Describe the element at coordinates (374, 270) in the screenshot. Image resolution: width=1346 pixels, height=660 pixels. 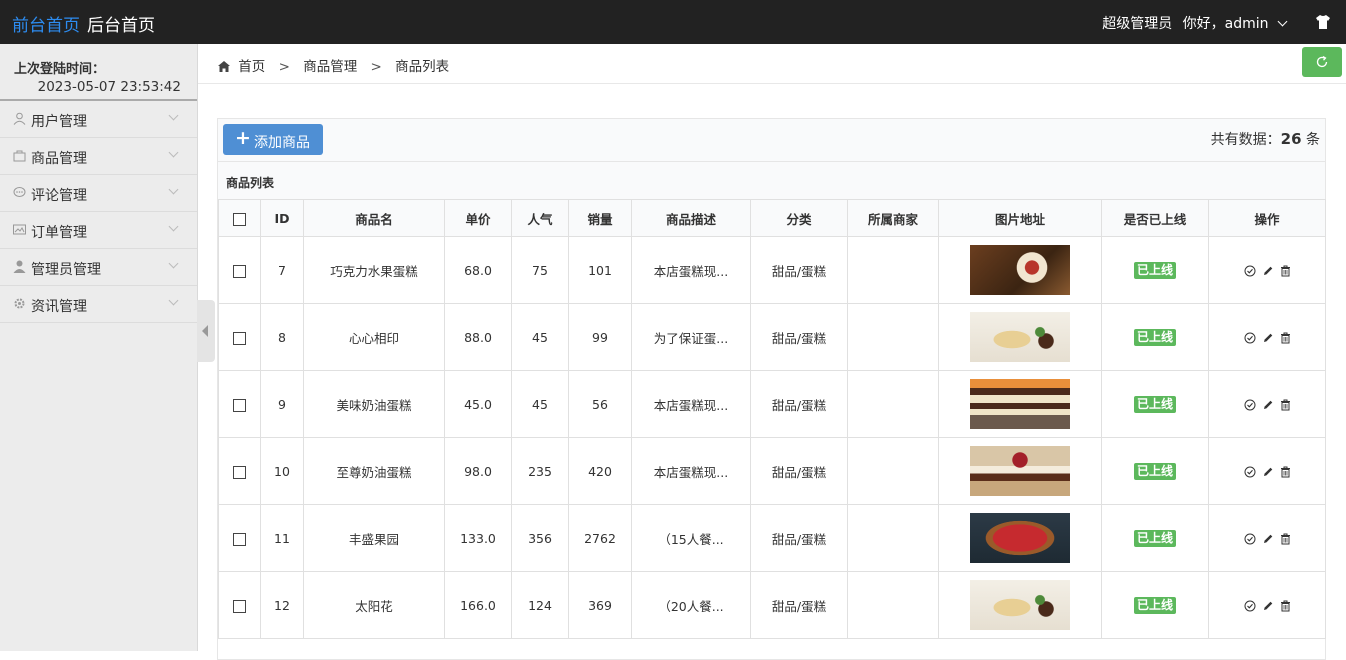
I see `name-cell: 巧克力水果蛋糕` at that location.